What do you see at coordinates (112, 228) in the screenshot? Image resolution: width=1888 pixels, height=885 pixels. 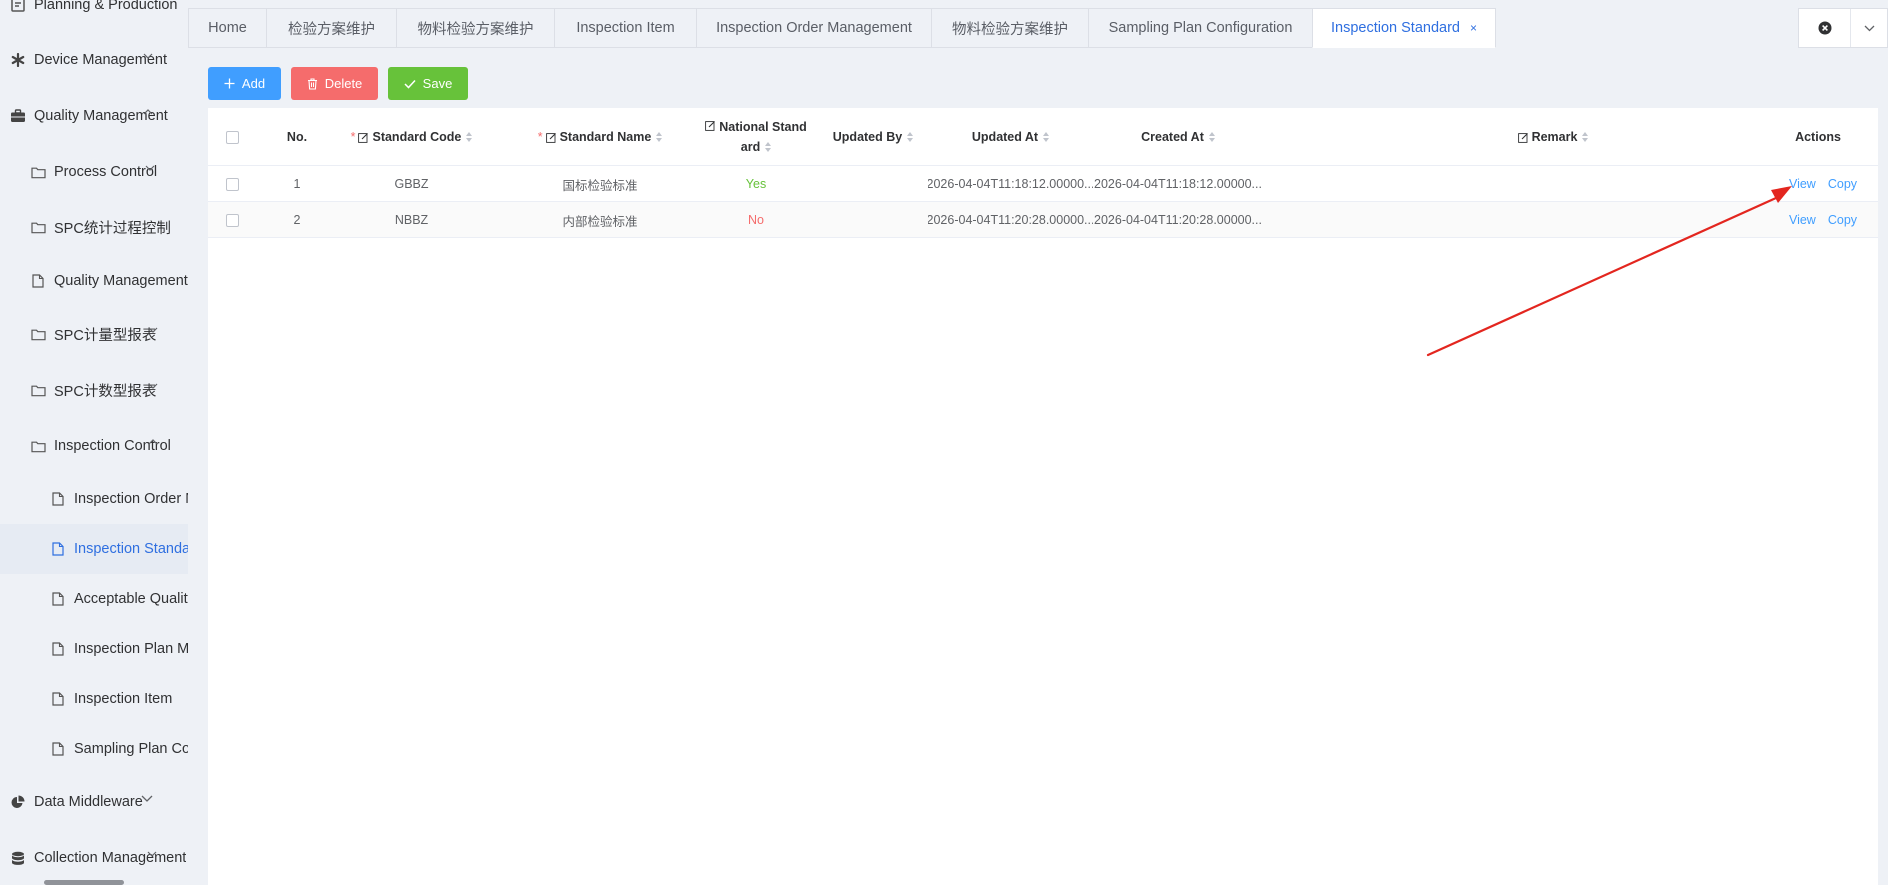 I see `sidebar-item-label: SPC统计过程控制` at bounding box center [112, 228].